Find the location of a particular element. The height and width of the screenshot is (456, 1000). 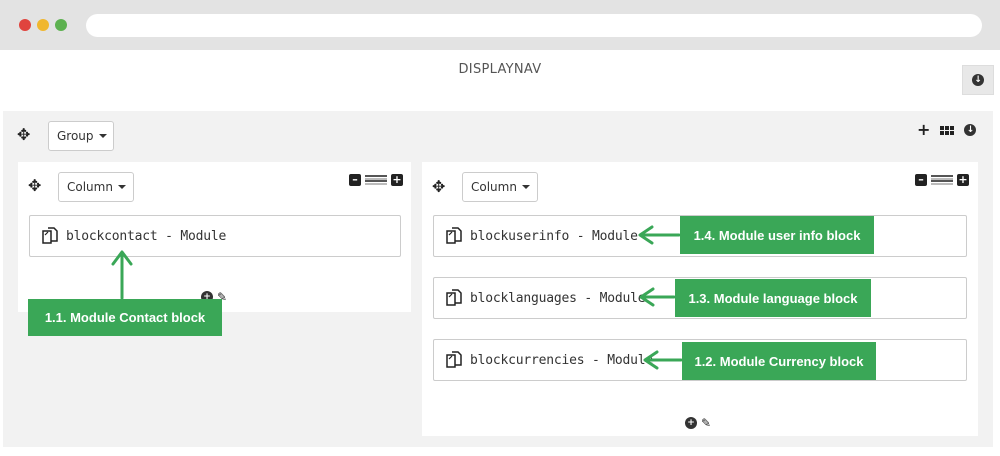

arrow-left-to-userinfo is located at coordinates (659, 235).